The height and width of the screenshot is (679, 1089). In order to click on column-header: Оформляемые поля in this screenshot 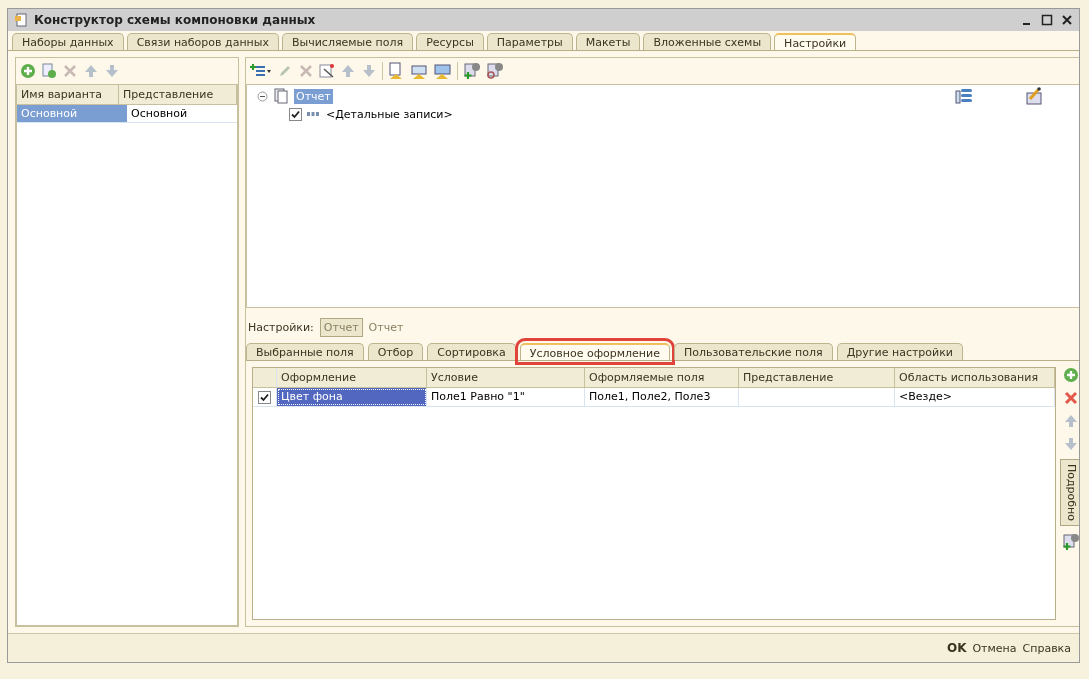, I will do `click(662, 378)`.